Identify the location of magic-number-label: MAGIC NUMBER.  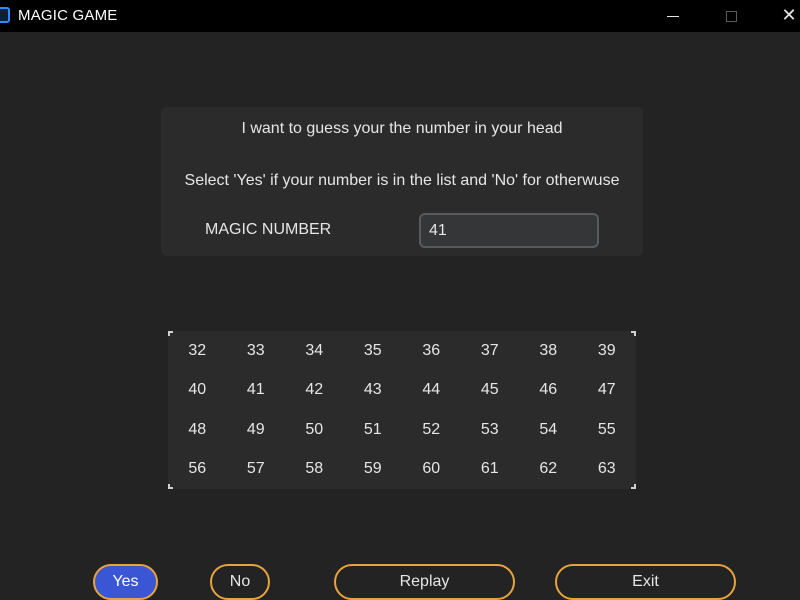
(268, 229).